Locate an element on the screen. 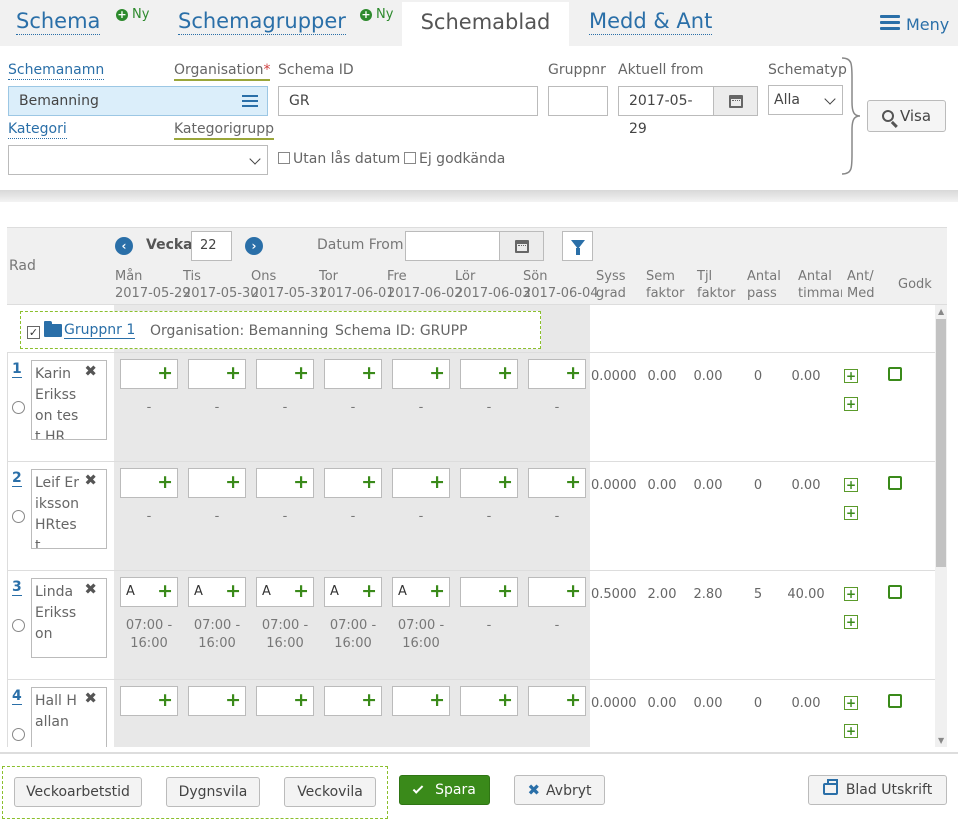 This screenshot has width=958, height=824. nav-schema-new-link: + Ny is located at coordinates (132, 14).